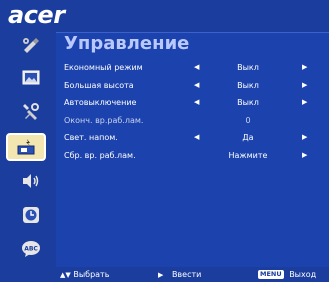 This screenshot has width=329, height=282. What do you see at coordinates (36, 15) in the screenshot?
I see `acer-logo: acer` at bounding box center [36, 15].